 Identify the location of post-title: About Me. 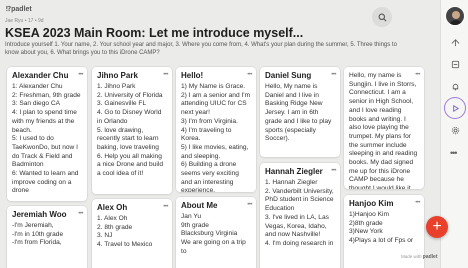
(199, 205).